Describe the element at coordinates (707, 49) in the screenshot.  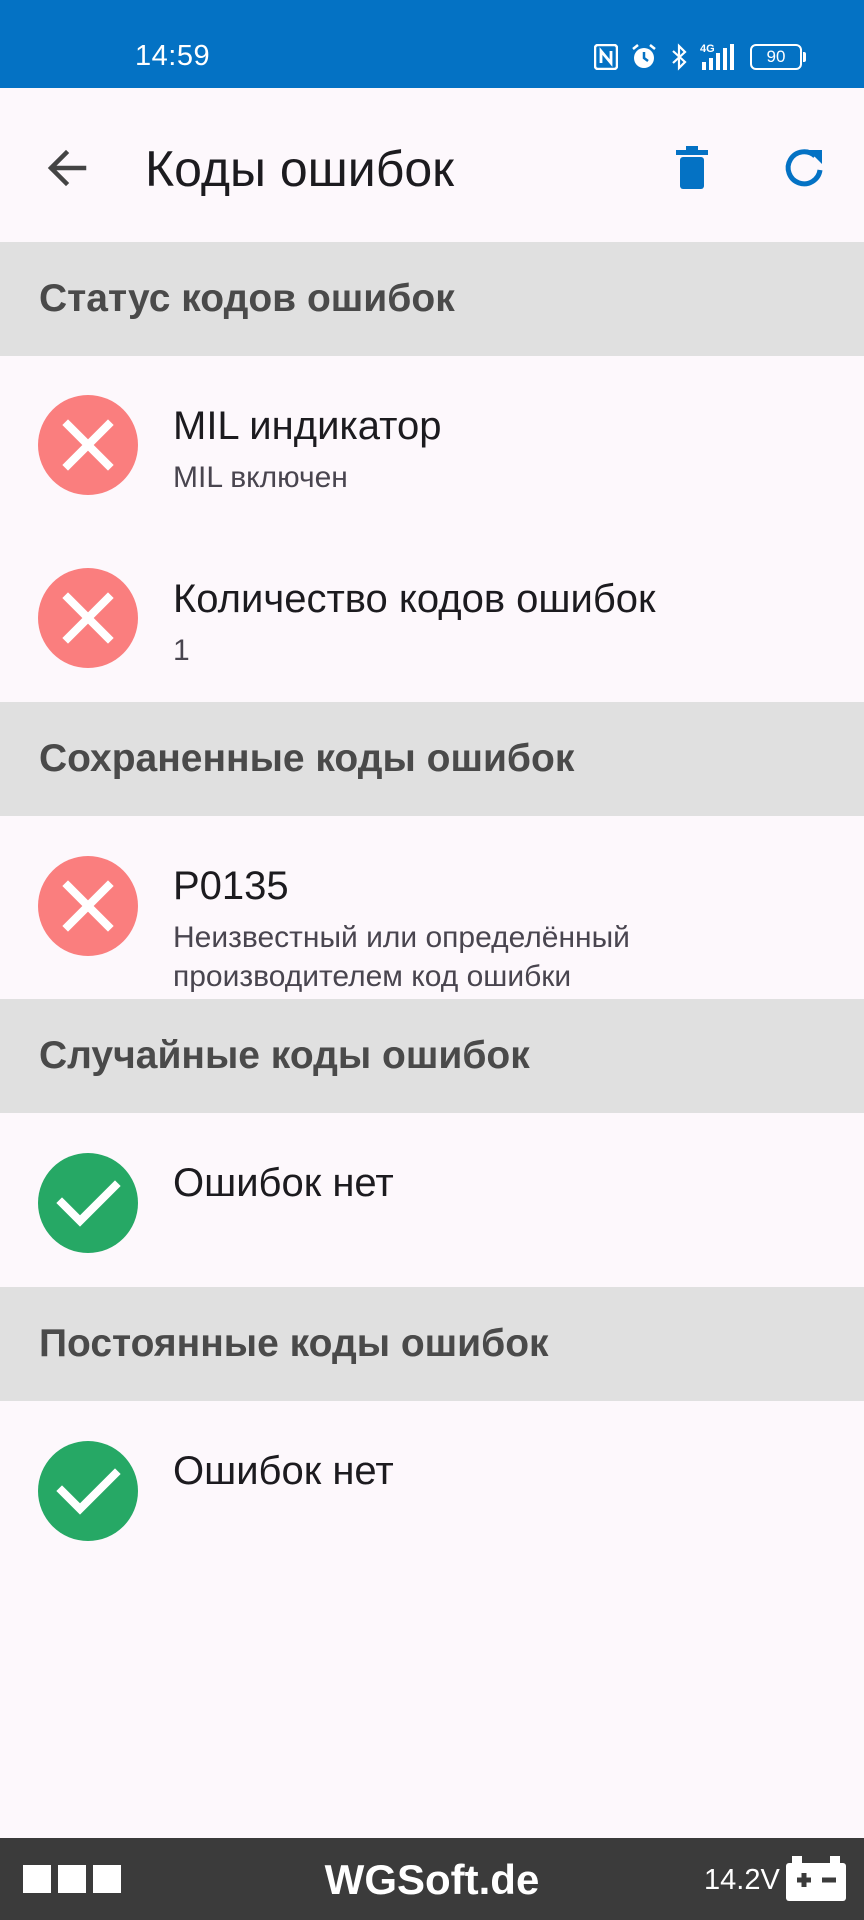
I see `signal-type-label: 4G` at that location.